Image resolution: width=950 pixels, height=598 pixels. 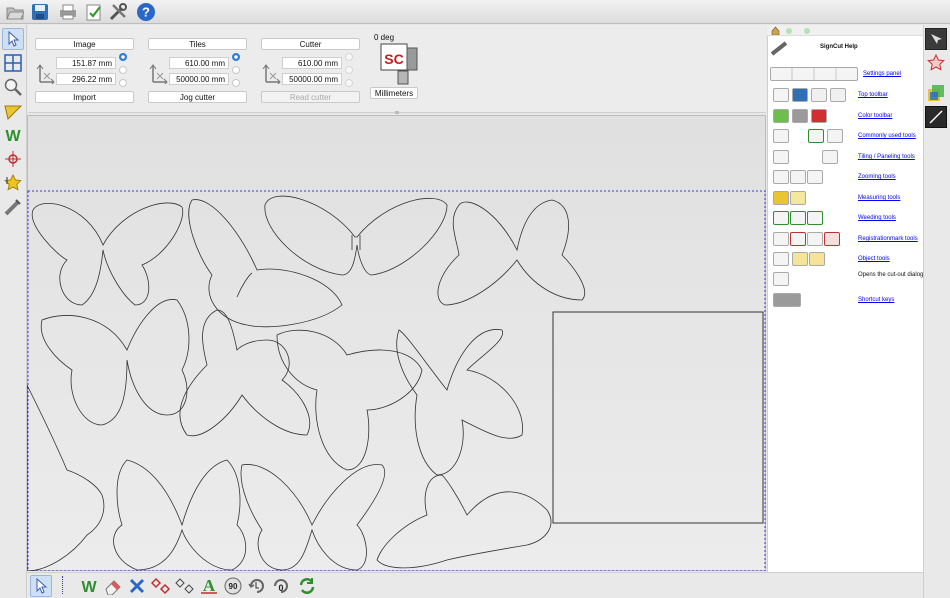 I want to click on signcut-logo: SC, so click(x=399, y=64).